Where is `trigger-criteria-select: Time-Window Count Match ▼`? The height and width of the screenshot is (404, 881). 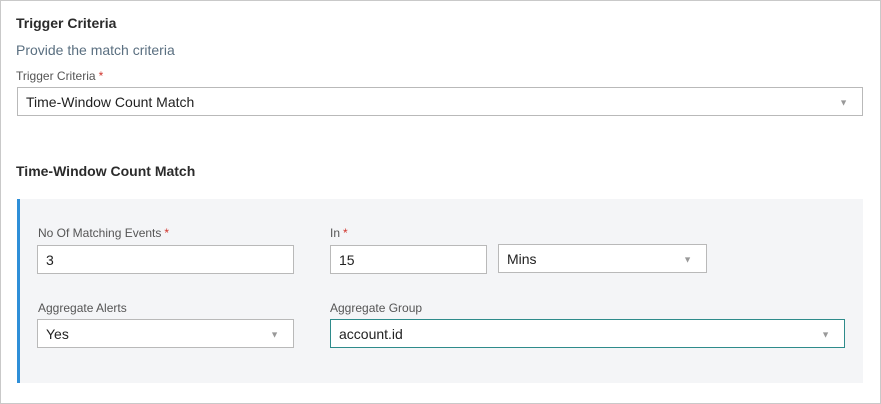
trigger-criteria-select: Time-Window Count Match ▼ is located at coordinates (440, 101).